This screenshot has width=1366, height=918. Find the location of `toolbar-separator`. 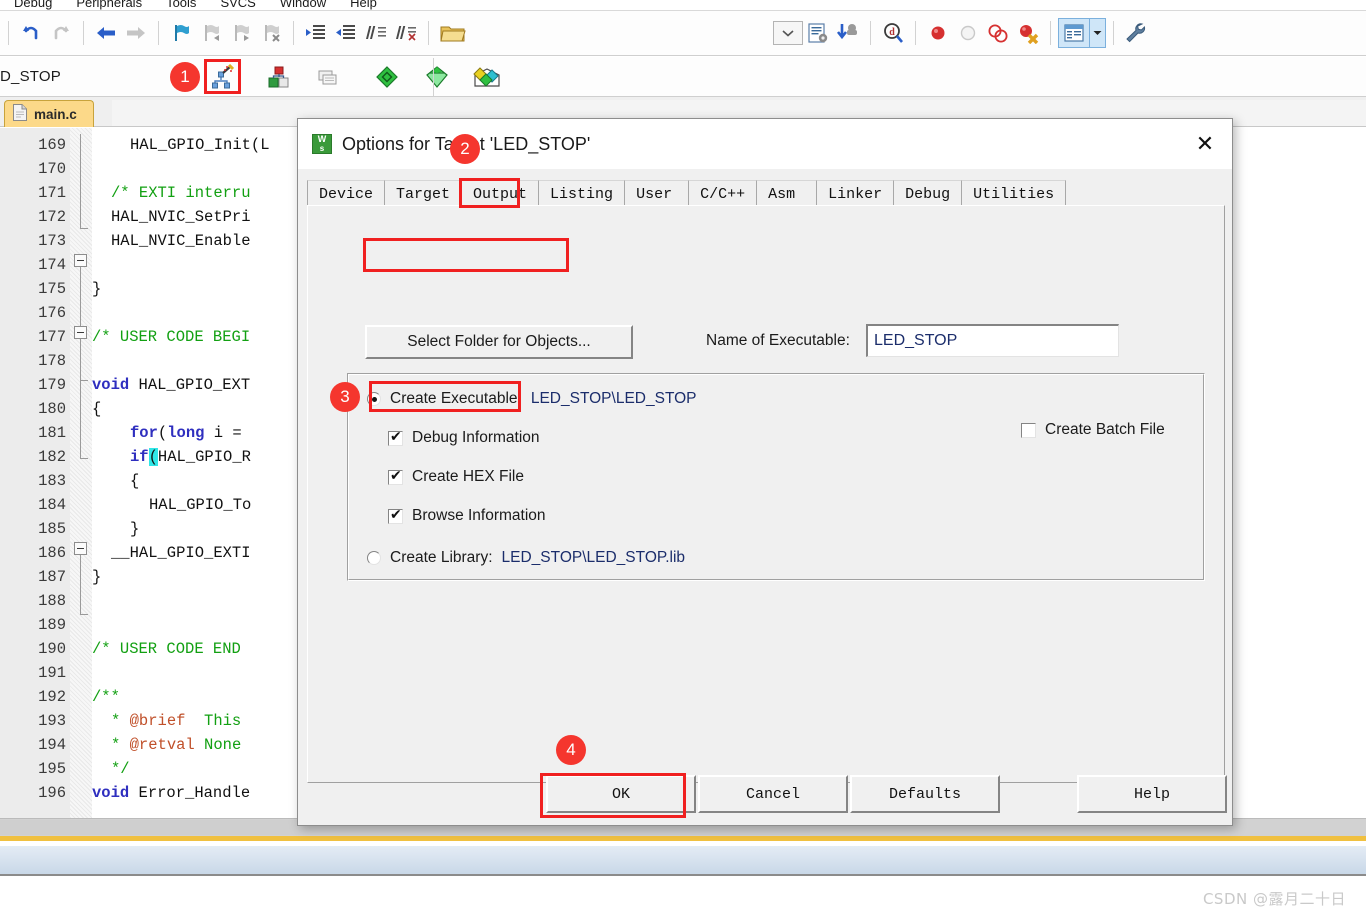

toolbar-separator is located at coordinates (1050, 33).